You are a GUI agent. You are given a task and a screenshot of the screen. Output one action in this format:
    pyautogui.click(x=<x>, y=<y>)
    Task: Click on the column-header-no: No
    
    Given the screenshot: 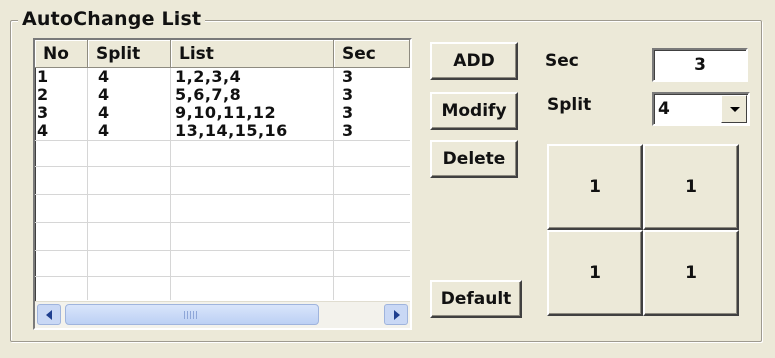 What is the action you would take?
    pyautogui.click(x=61, y=54)
    